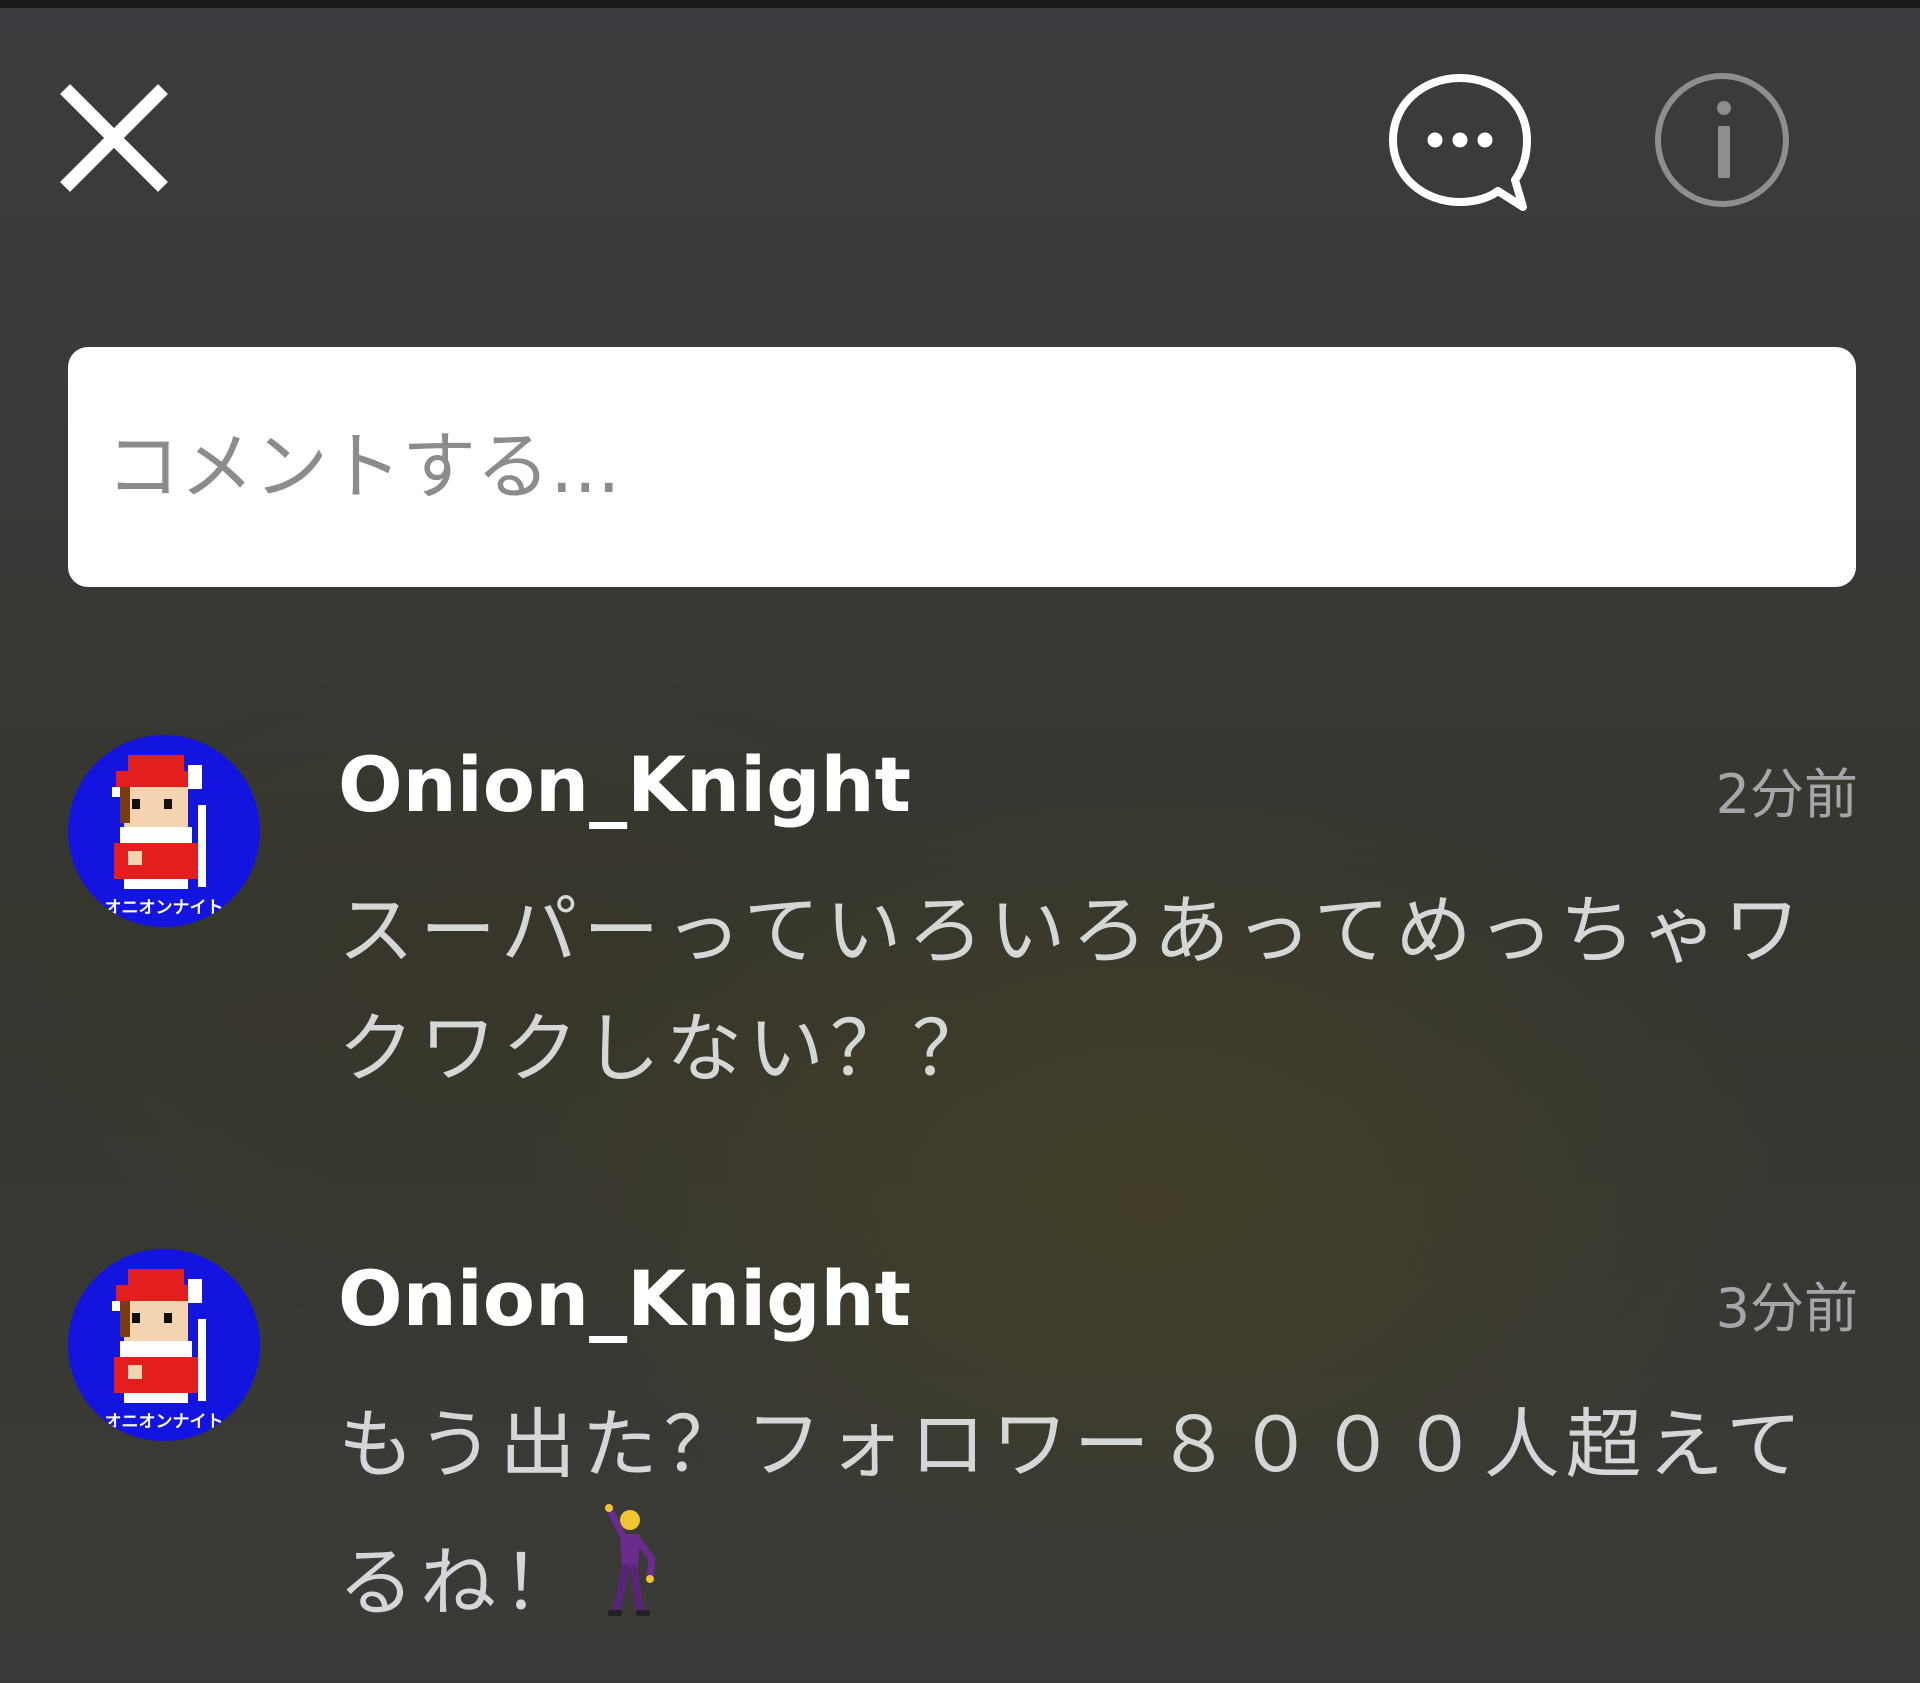 This screenshot has height=1683, width=1920. Describe the element at coordinates (1072, 989) in the screenshot. I see `comment-text: スーパーっていろいろあってめっちゃワクワクしない？？` at that location.